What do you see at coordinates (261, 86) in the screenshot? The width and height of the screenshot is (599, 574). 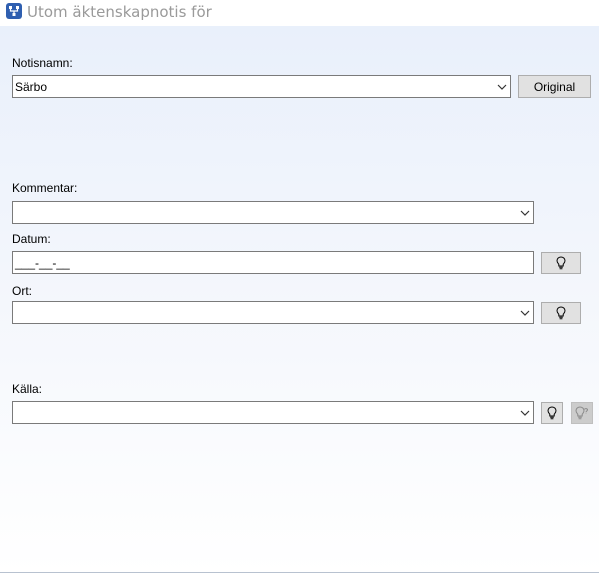 I see `notisnamn-combobox: Särbo` at bounding box center [261, 86].